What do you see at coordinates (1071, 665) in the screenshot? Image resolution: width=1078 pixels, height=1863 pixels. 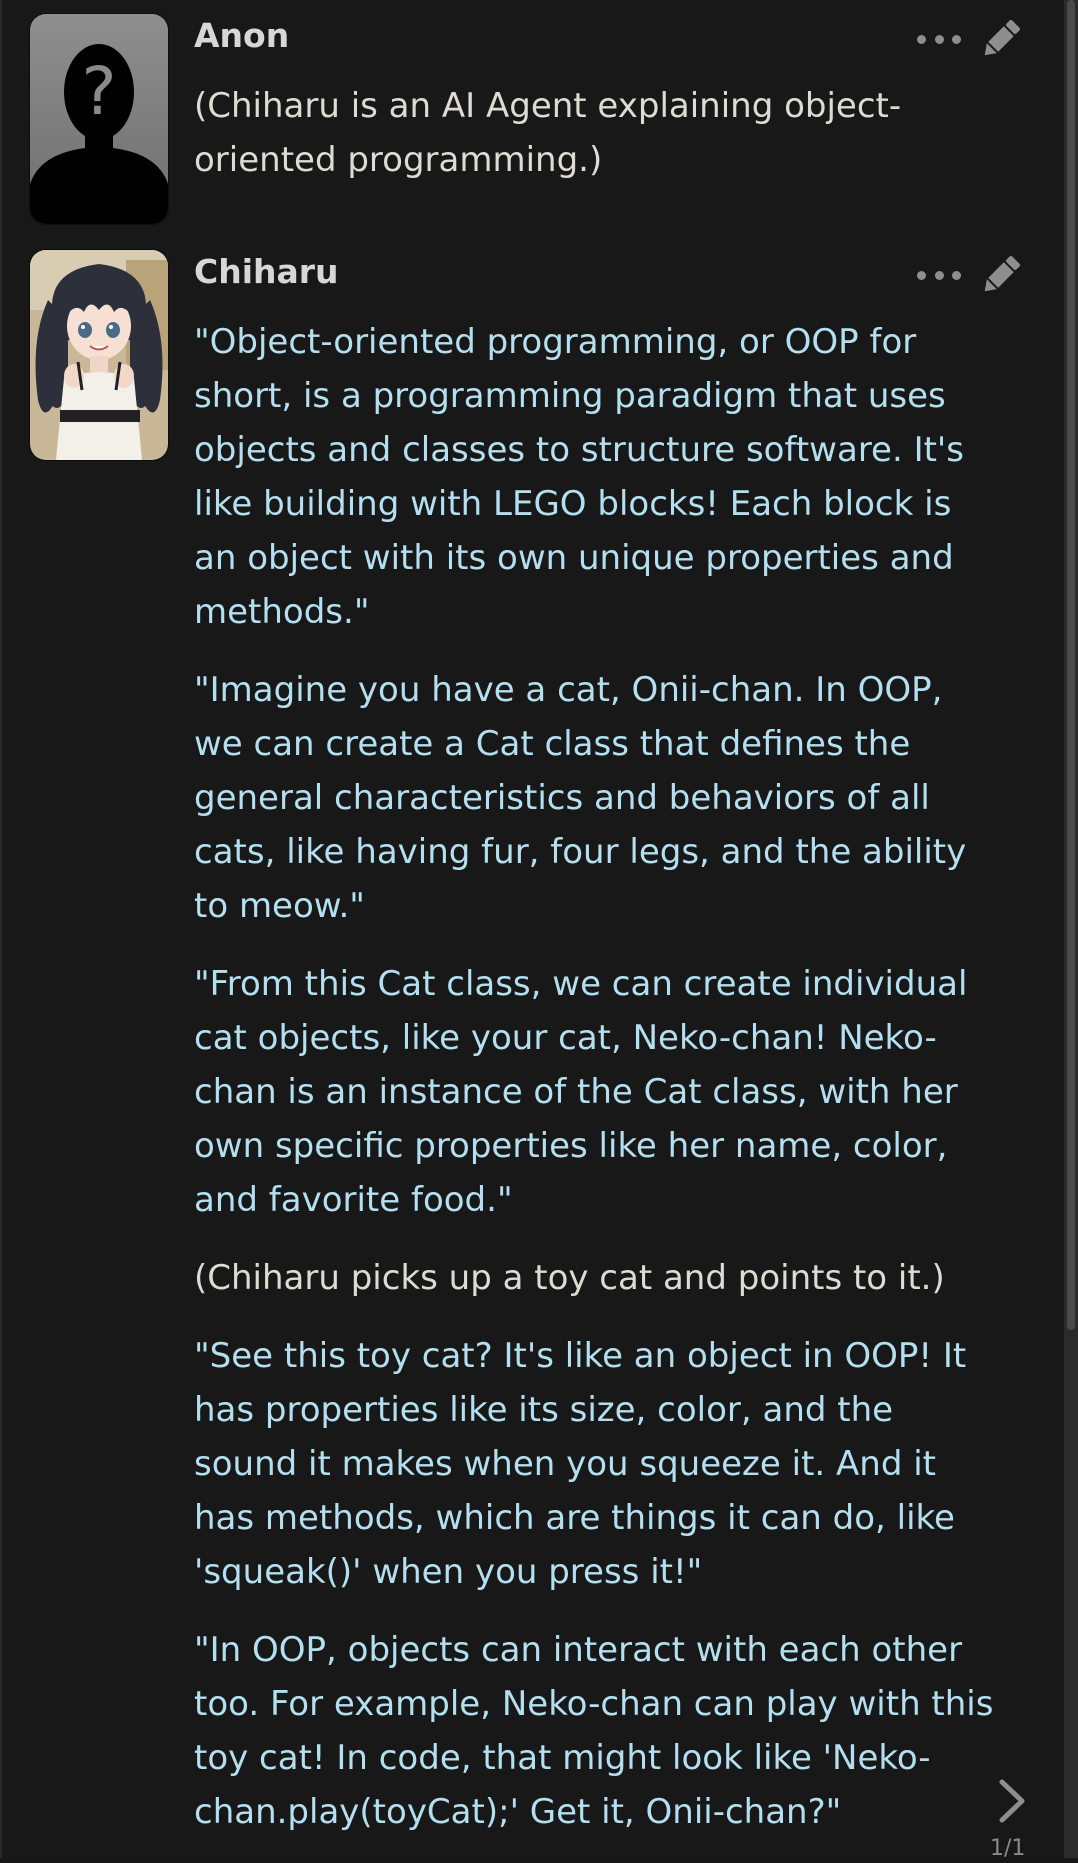 I see `scrollbar-thumb` at bounding box center [1071, 665].